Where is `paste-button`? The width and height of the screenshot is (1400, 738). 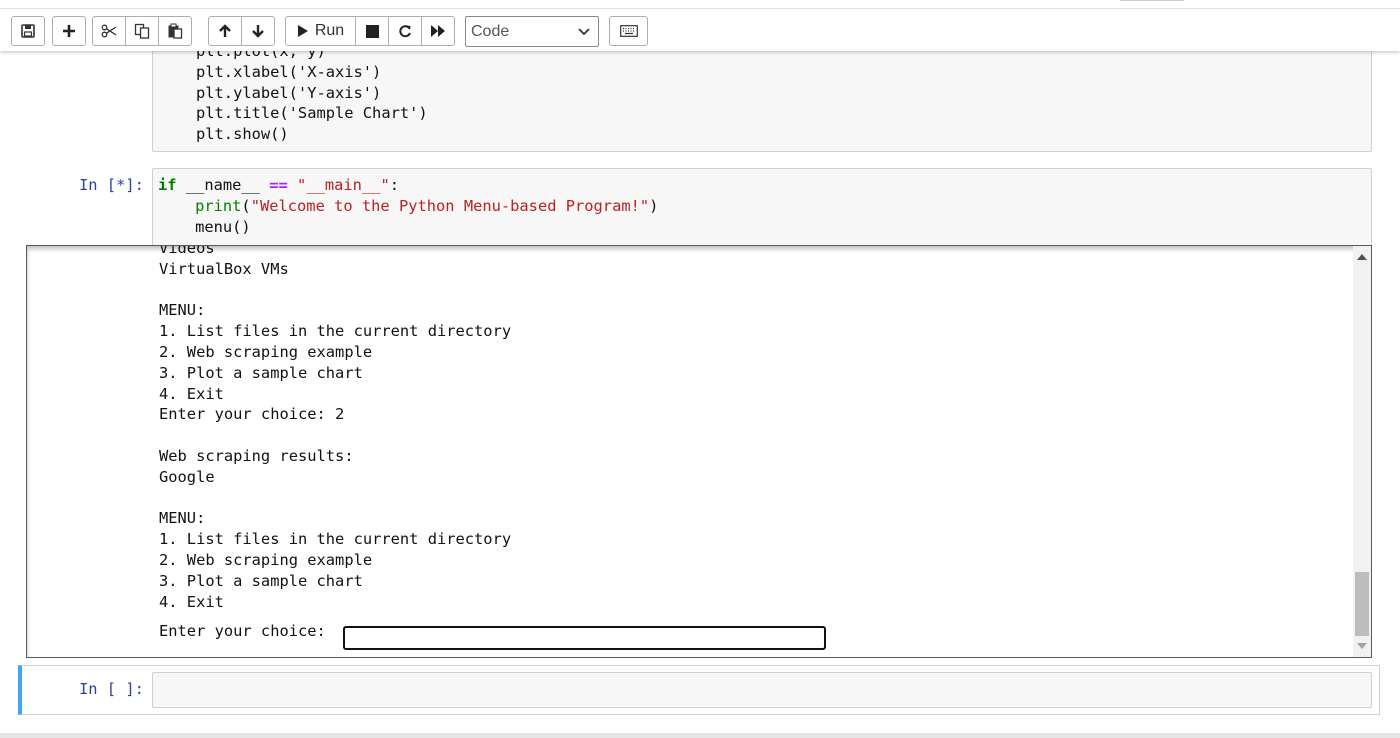
paste-button is located at coordinates (175, 31).